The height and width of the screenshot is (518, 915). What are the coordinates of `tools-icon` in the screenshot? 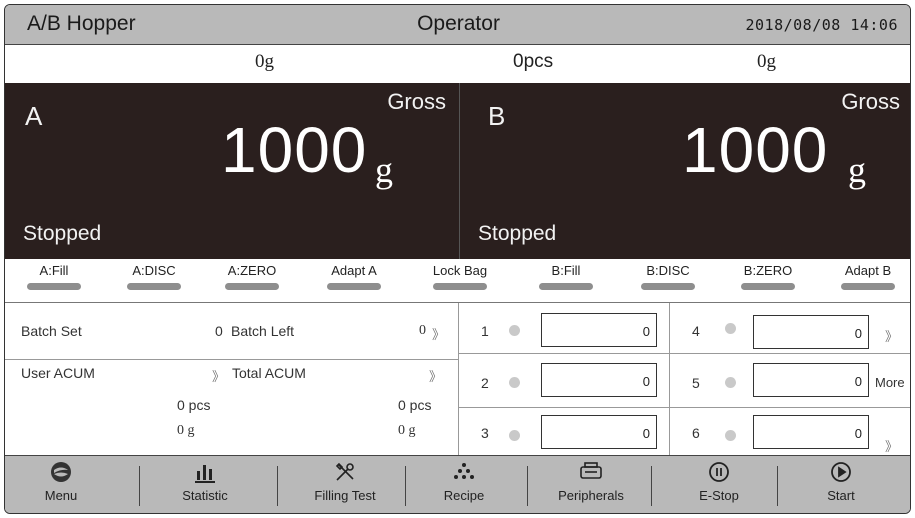 It's located at (345, 473).